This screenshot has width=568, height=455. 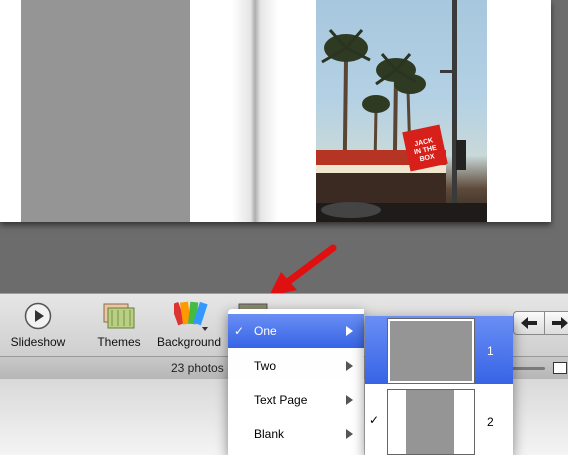 What do you see at coordinates (269, 434) in the screenshot?
I see `menu-item-label: Blank` at bounding box center [269, 434].